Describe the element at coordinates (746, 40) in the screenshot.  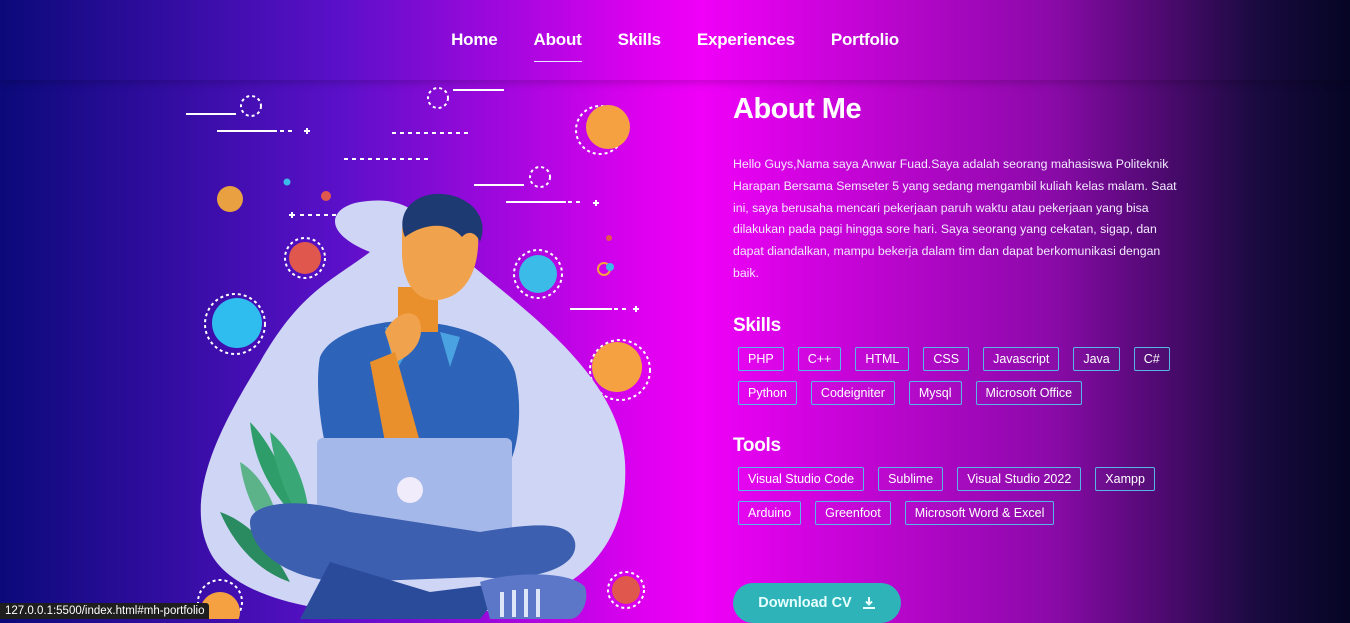
I see `nav-experiences: Experiences` at that location.